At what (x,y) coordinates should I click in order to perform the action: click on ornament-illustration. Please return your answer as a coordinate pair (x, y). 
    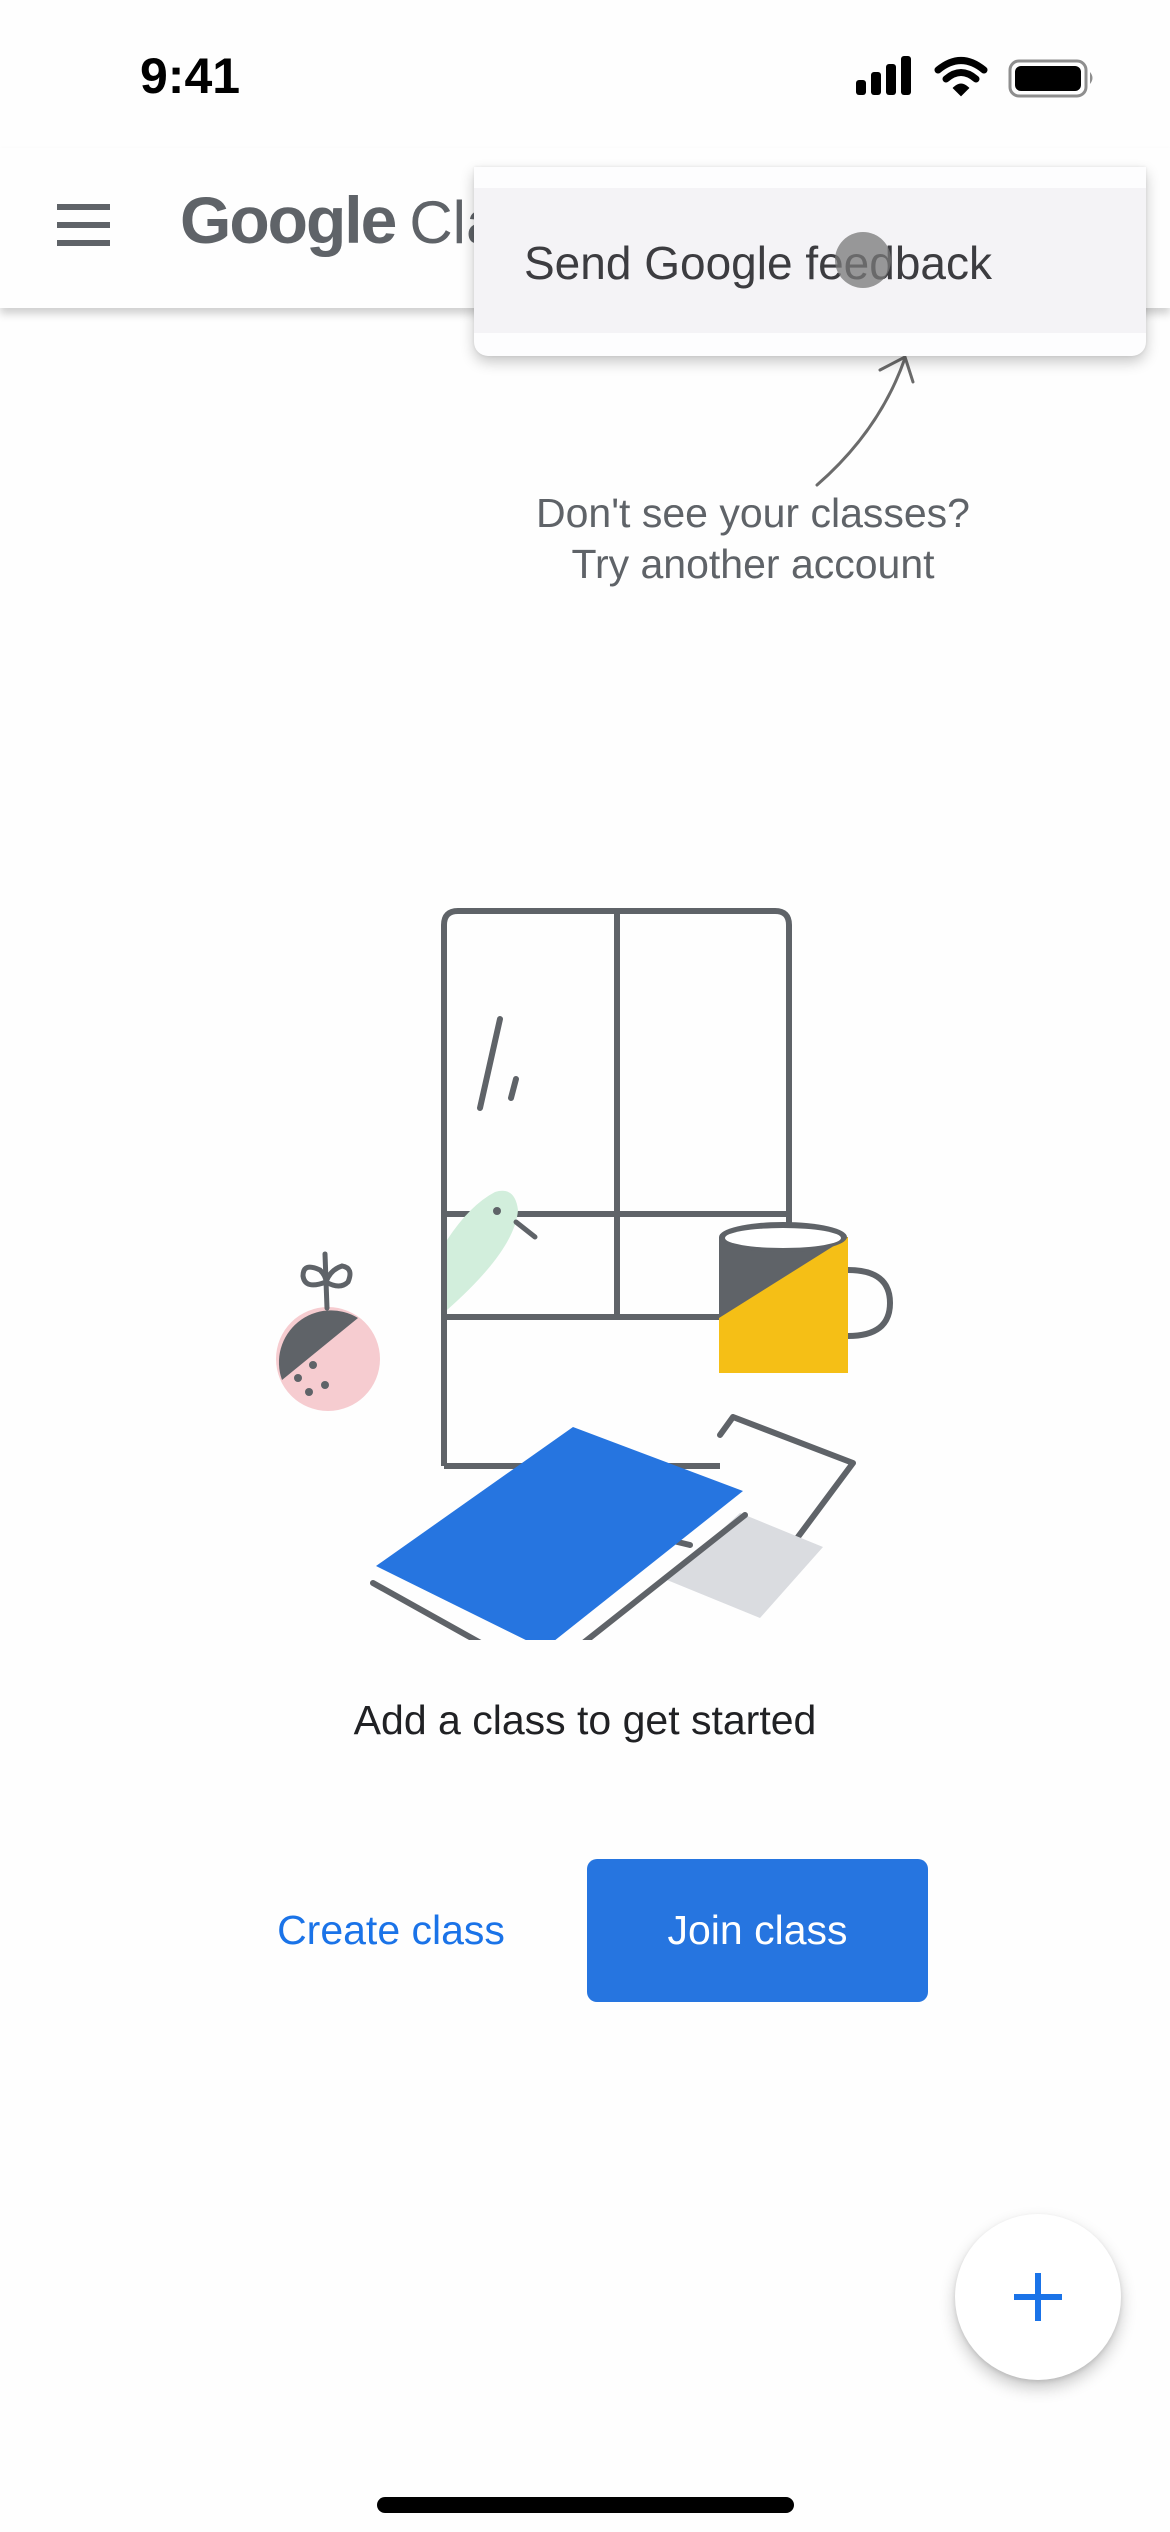
    Looking at the image, I should click on (328, 1331).